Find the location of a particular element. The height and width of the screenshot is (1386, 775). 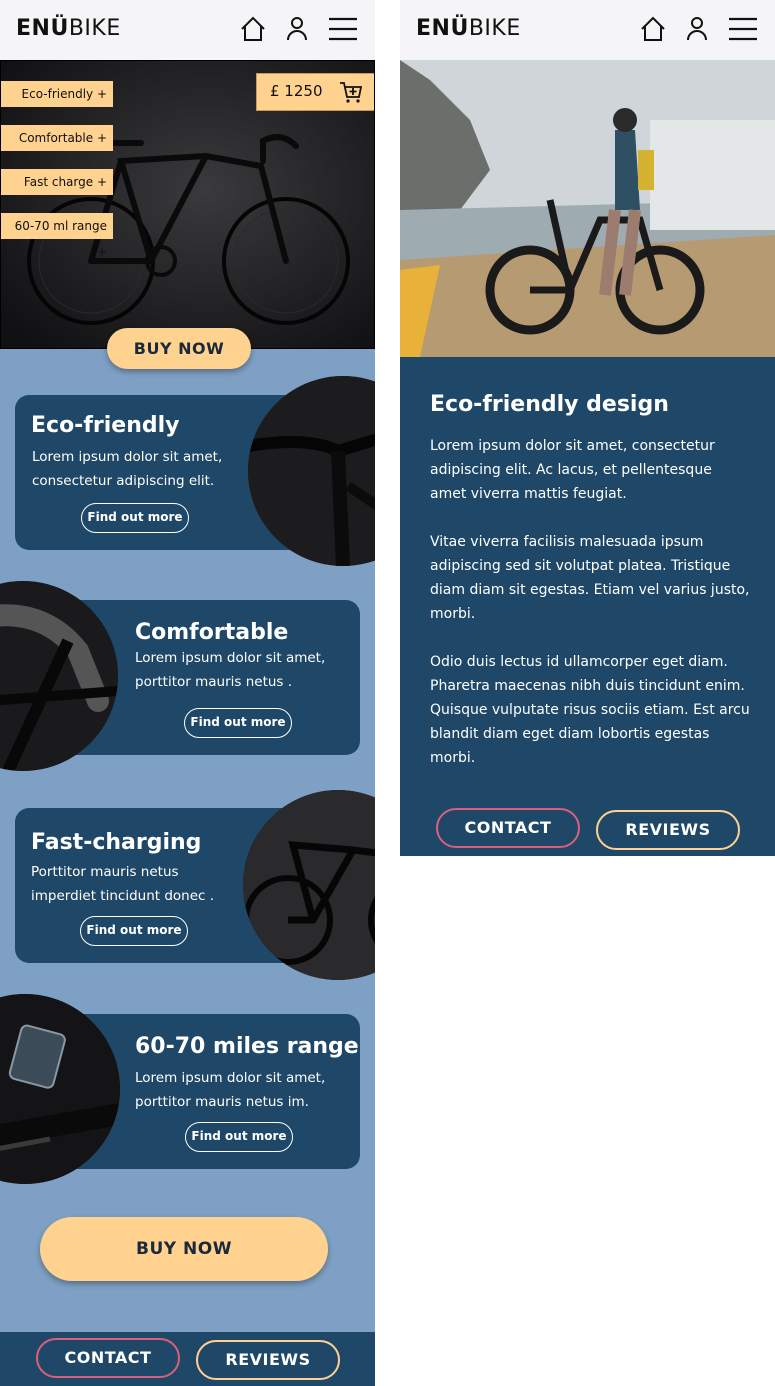

tag-comfortable: Comfortable + is located at coordinates (57, 138).